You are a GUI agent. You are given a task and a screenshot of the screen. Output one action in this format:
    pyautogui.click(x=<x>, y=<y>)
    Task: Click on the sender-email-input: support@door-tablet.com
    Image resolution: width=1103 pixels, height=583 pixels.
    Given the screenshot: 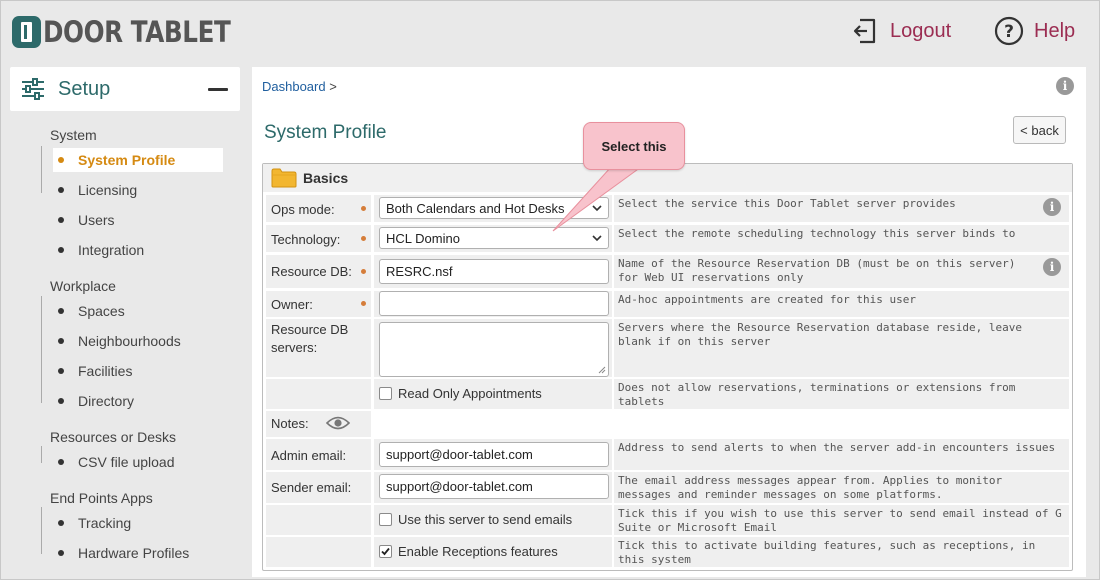 What is the action you would take?
    pyautogui.click(x=494, y=486)
    